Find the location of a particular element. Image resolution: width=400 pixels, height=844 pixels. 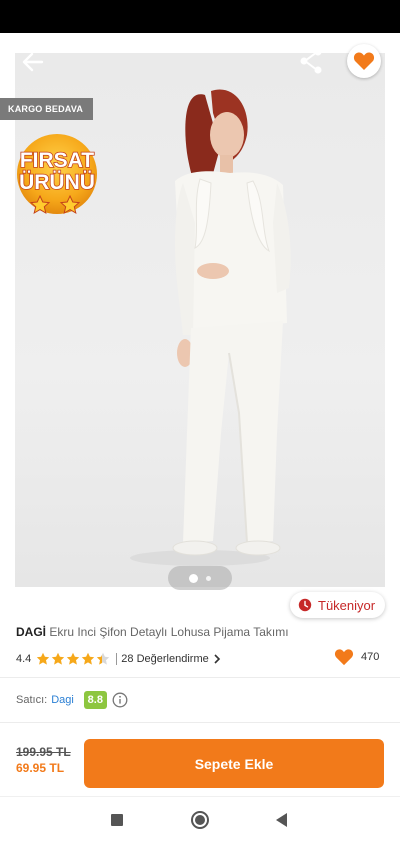

system-nav-bar is located at coordinates (200, 820).